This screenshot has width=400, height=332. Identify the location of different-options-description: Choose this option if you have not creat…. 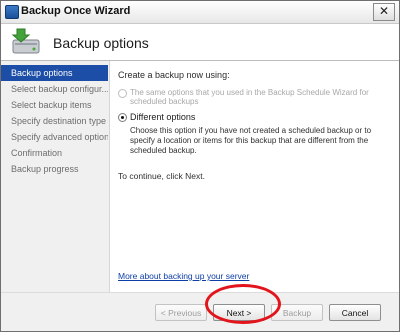
(251, 140).